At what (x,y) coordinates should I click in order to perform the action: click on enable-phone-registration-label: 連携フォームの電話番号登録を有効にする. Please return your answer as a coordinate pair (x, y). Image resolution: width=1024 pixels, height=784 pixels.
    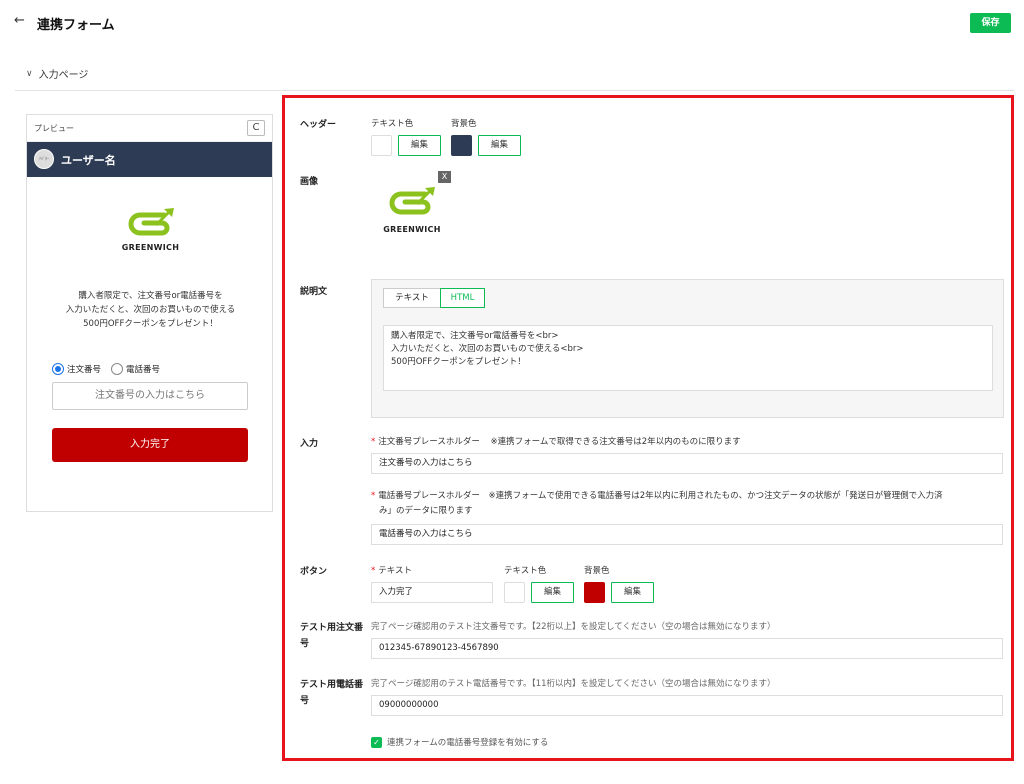
    Looking at the image, I should click on (468, 743).